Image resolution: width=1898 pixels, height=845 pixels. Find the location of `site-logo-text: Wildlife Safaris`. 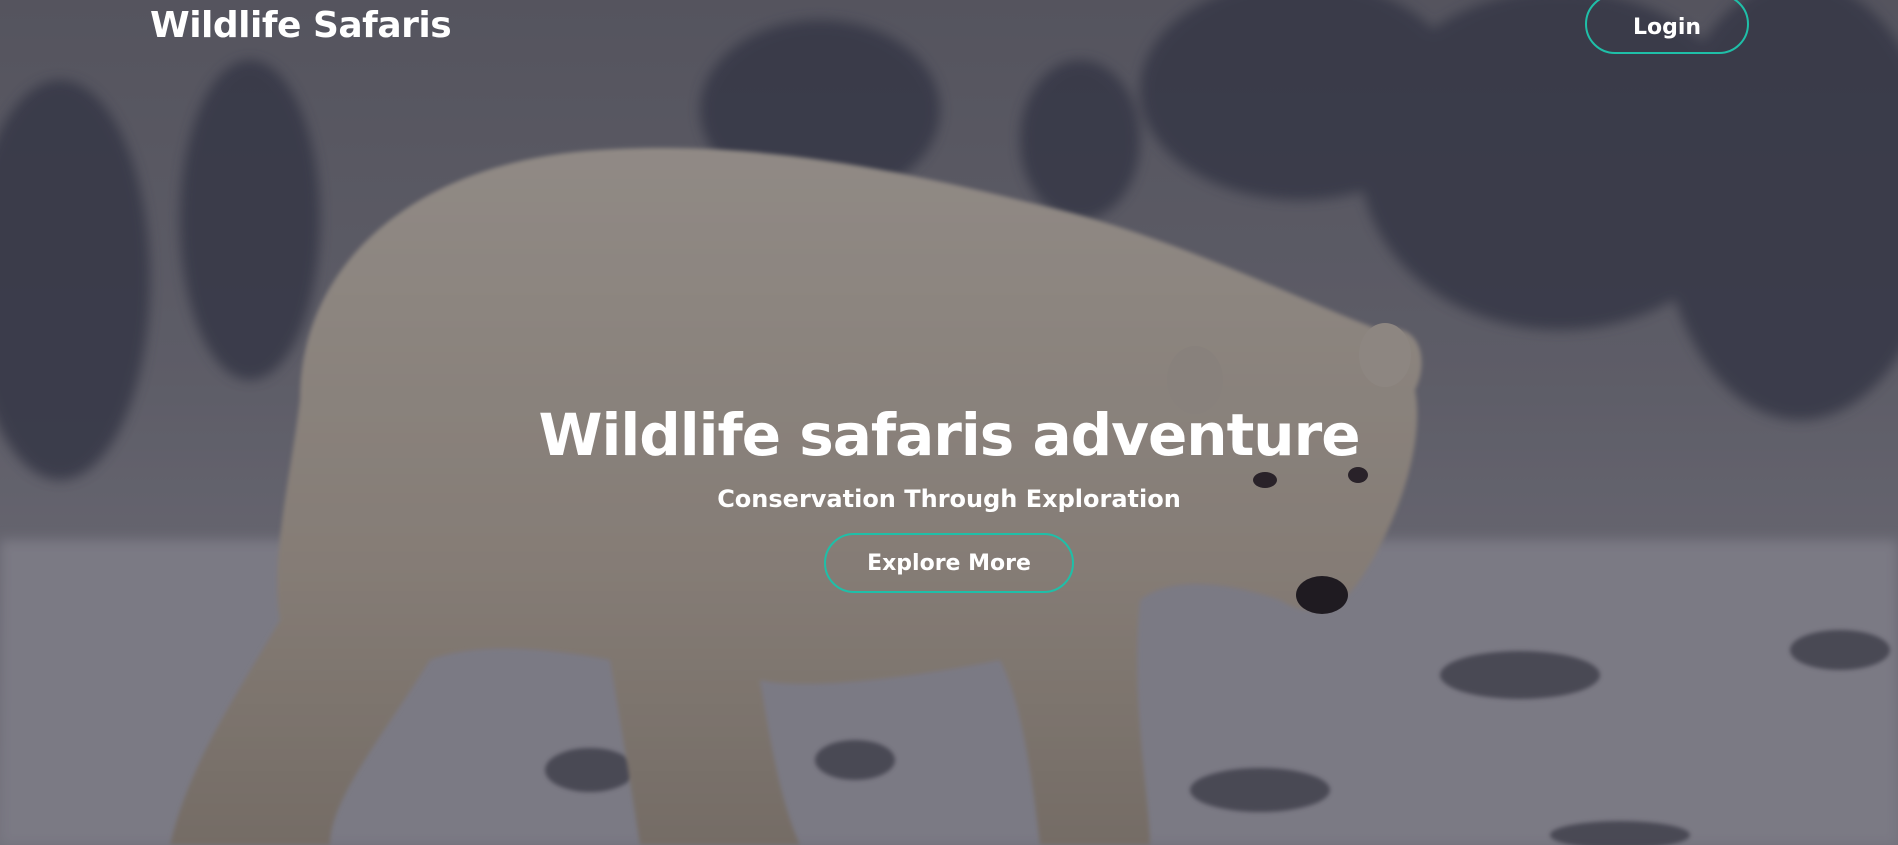

site-logo-text: Wildlife Safaris is located at coordinates (301, 26).